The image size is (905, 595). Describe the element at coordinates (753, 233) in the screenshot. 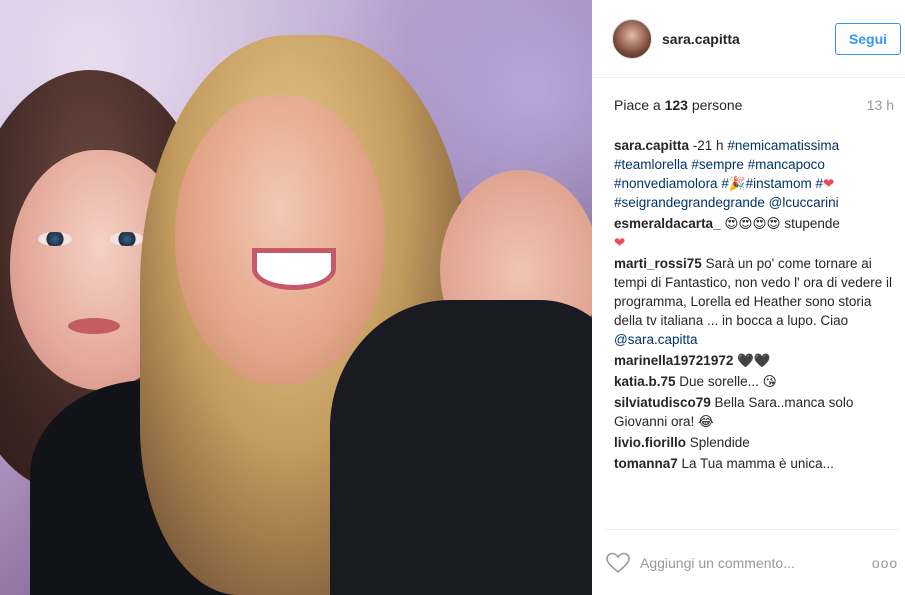

I see `comment: esmeraldacarta_ 😍😍😍😍 stupende ❤` at that location.